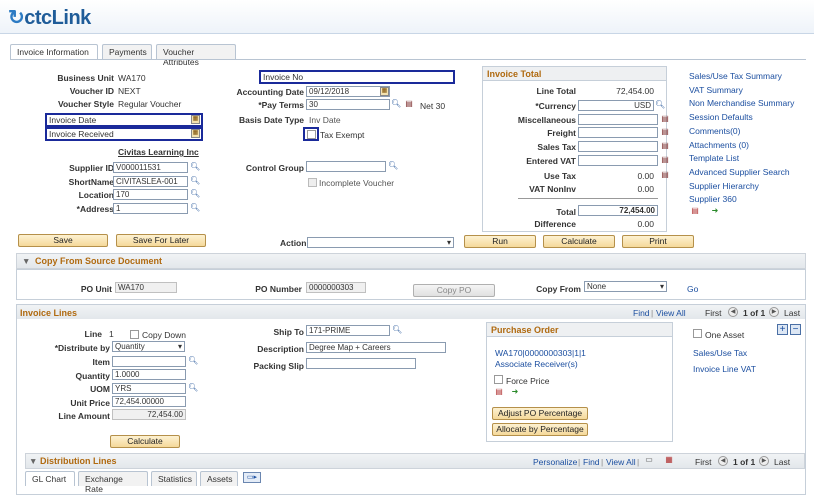 This screenshot has height=495, width=814. Describe the element at coordinates (658, 241) in the screenshot. I see `print-button: Print` at that location.